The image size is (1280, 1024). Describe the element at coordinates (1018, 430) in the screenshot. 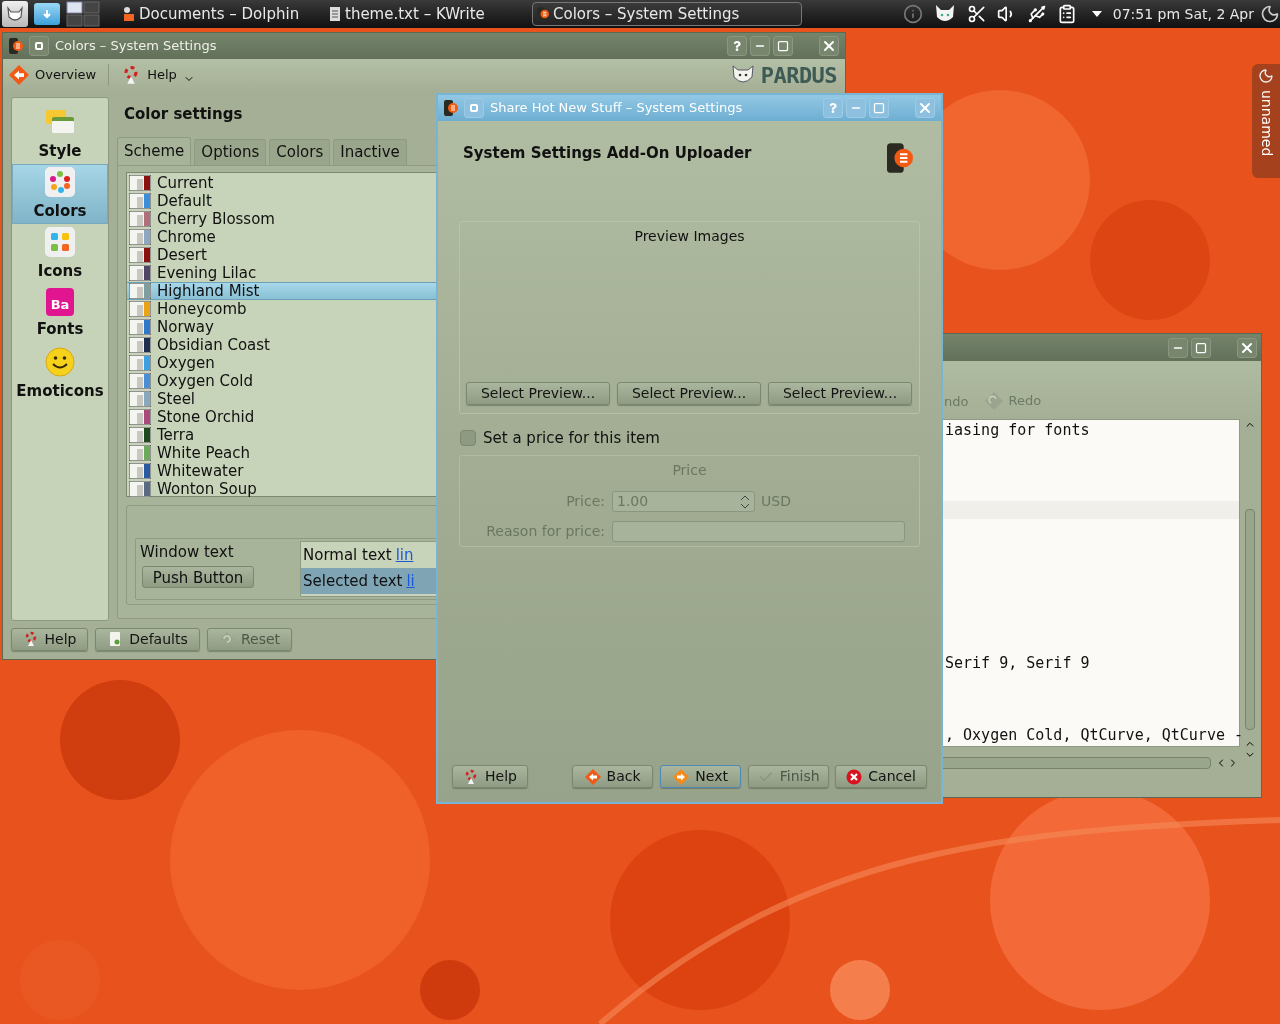

I see `text-line: iasing for fonts` at that location.